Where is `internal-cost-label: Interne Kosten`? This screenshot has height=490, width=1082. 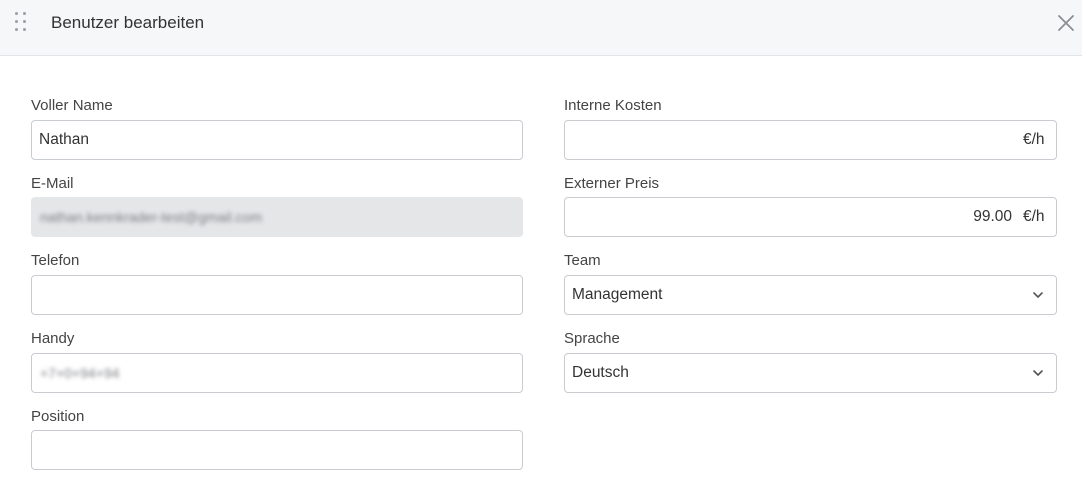
internal-cost-label: Interne Kosten is located at coordinates (613, 105).